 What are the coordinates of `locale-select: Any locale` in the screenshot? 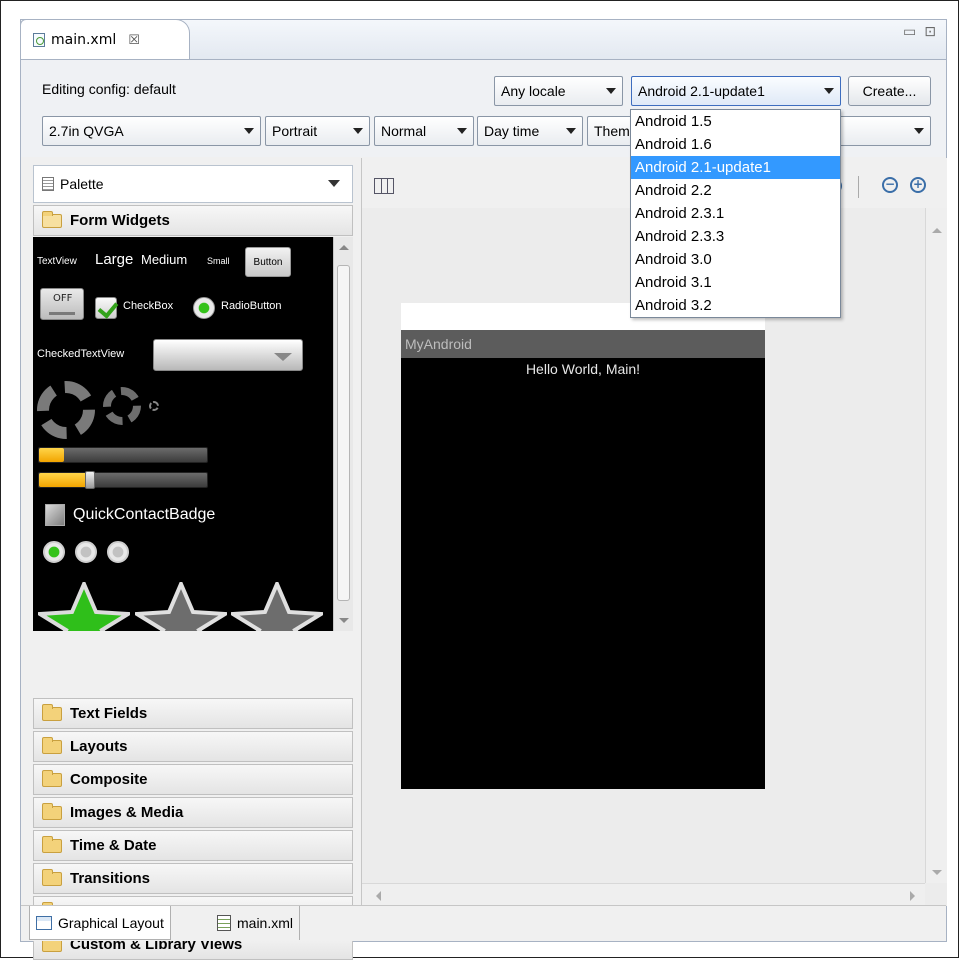 It's located at (558, 91).